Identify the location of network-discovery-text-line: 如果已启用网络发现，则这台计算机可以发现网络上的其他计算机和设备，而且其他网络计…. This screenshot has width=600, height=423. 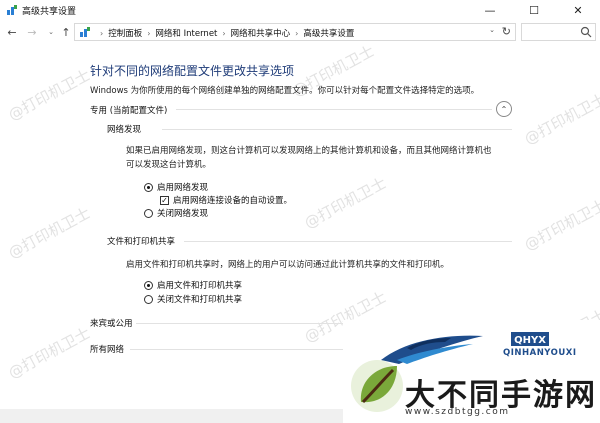
(309, 151).